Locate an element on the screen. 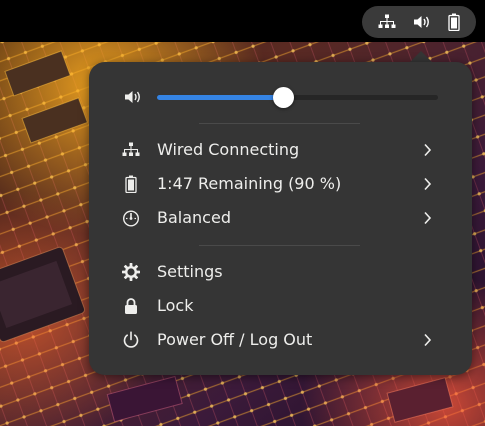  lock-icon is located at coordinates (131, 306).